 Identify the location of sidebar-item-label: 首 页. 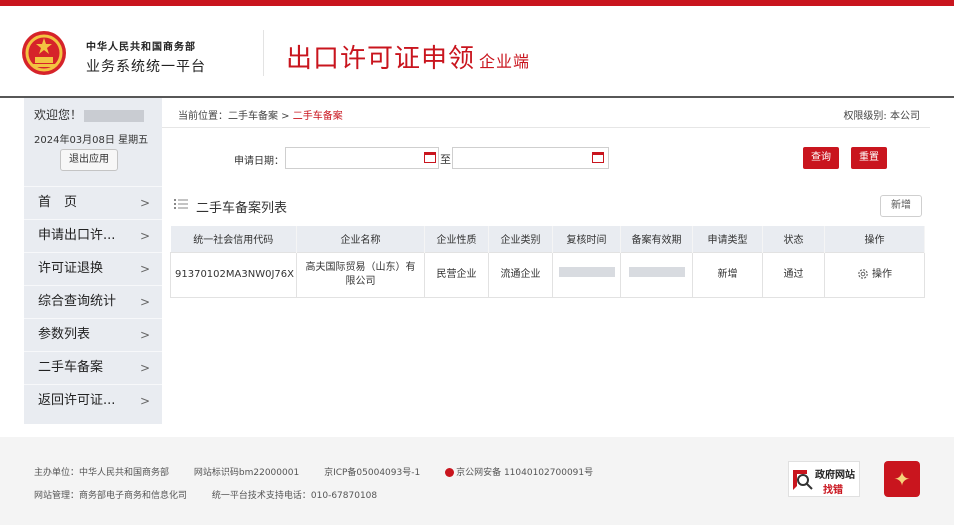
(58, 202).